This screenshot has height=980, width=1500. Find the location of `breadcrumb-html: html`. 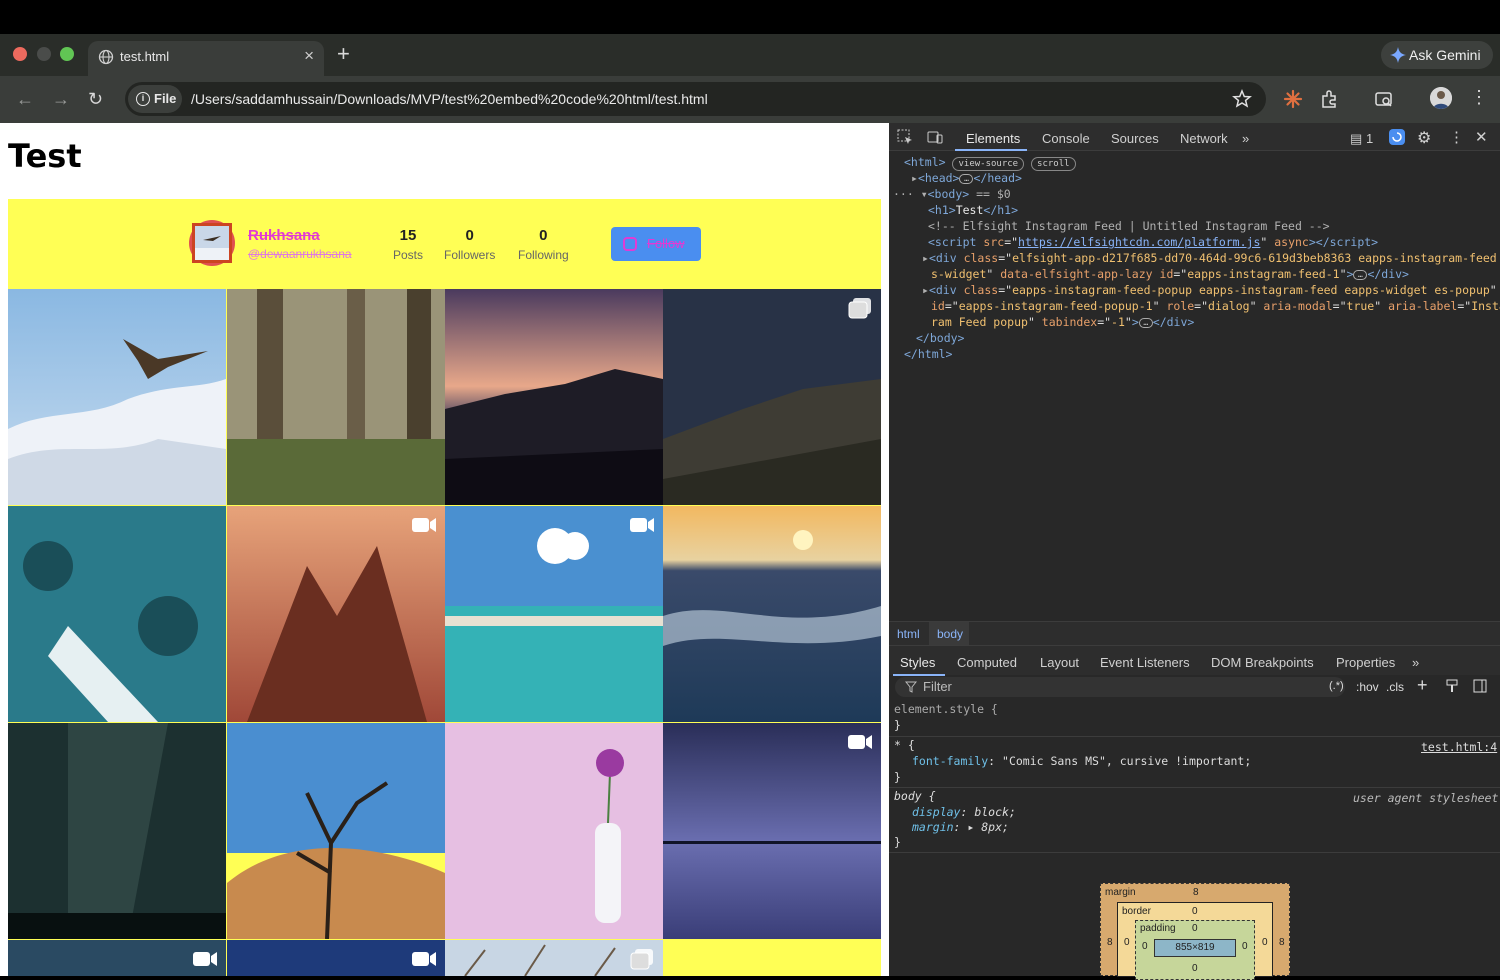

breadcrumb-html: html is located at coordinates (908, 634).